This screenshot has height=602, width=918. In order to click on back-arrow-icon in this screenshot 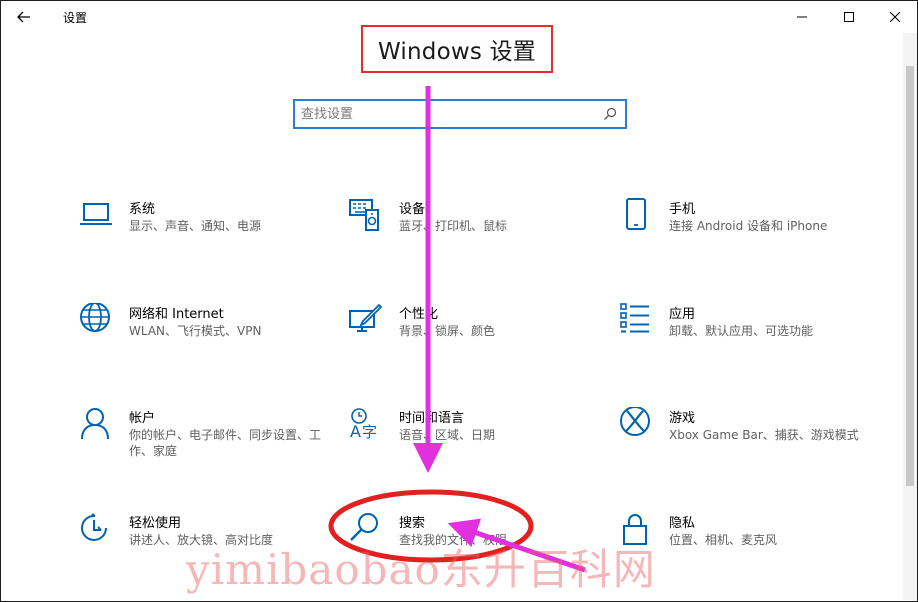, I will do `click(23, 17)`.